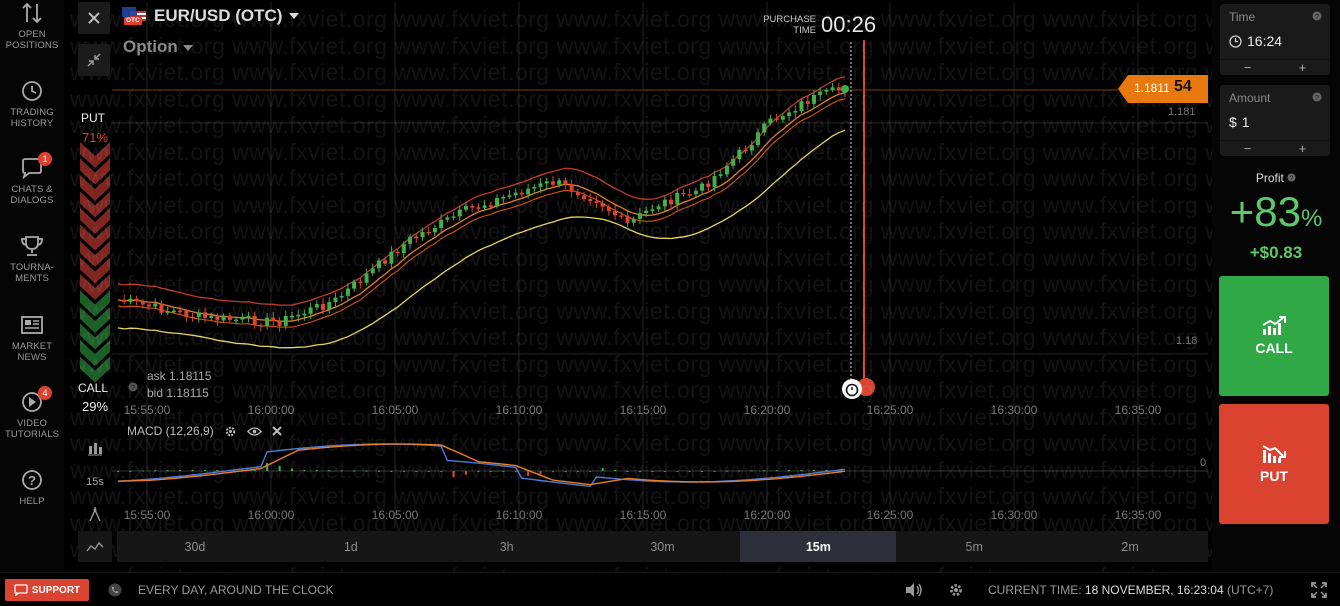 This screenshot has width=1340, height=606. I want to click on nav-item-news: MARKET NEWS, so click(32, 338).